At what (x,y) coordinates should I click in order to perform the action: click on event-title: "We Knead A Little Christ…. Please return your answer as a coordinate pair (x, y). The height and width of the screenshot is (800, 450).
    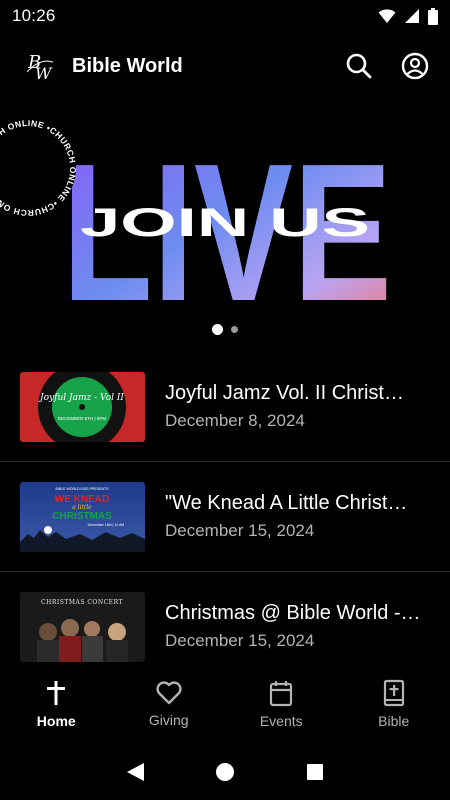
    Looking at the image, I should click on (286, 503).